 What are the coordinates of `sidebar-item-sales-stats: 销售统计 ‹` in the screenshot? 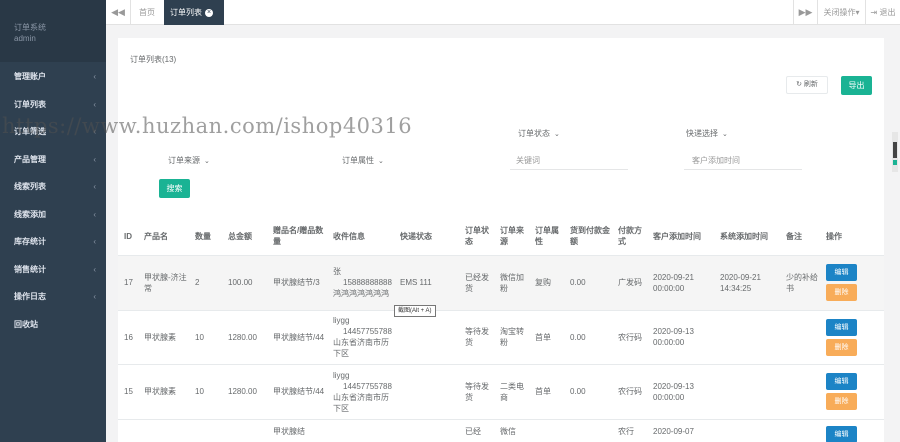 It's located at (53, 270).